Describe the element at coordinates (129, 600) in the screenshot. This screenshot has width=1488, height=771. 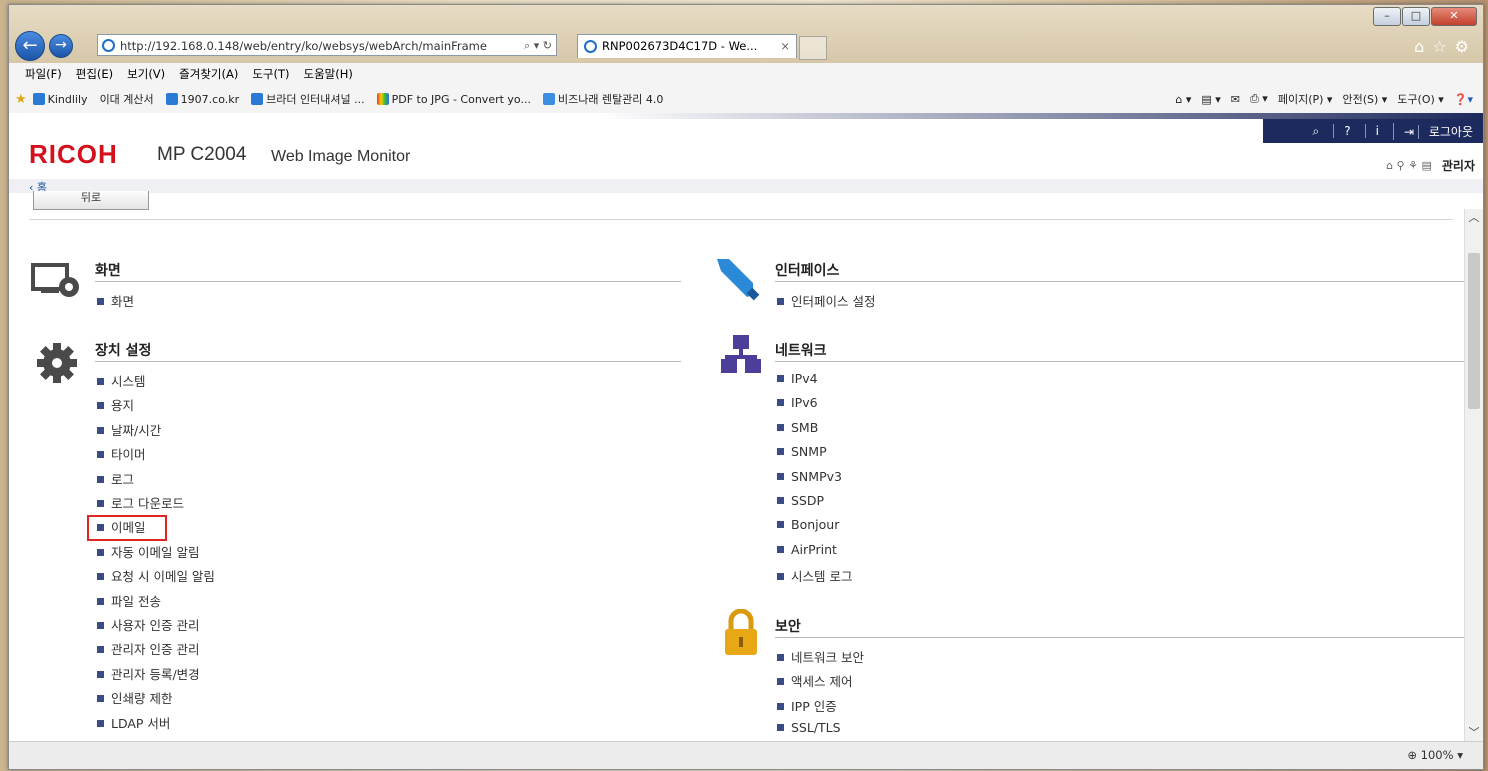
I see `link-device-item: 파일 전송` at that location.